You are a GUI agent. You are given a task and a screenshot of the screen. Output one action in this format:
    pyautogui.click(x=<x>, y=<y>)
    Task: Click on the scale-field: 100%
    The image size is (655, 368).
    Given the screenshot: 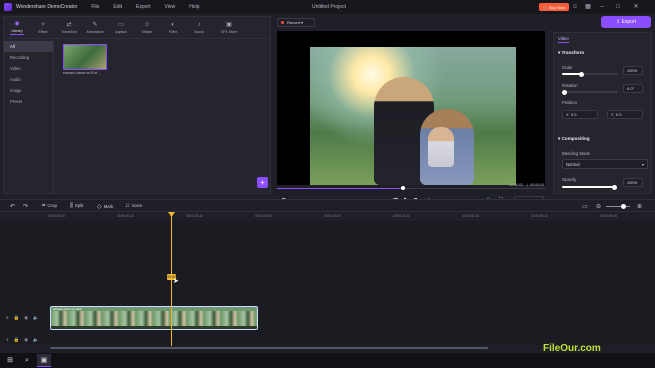 What is the action you would take?
    pyautogui.click(x=633, y=70)
    